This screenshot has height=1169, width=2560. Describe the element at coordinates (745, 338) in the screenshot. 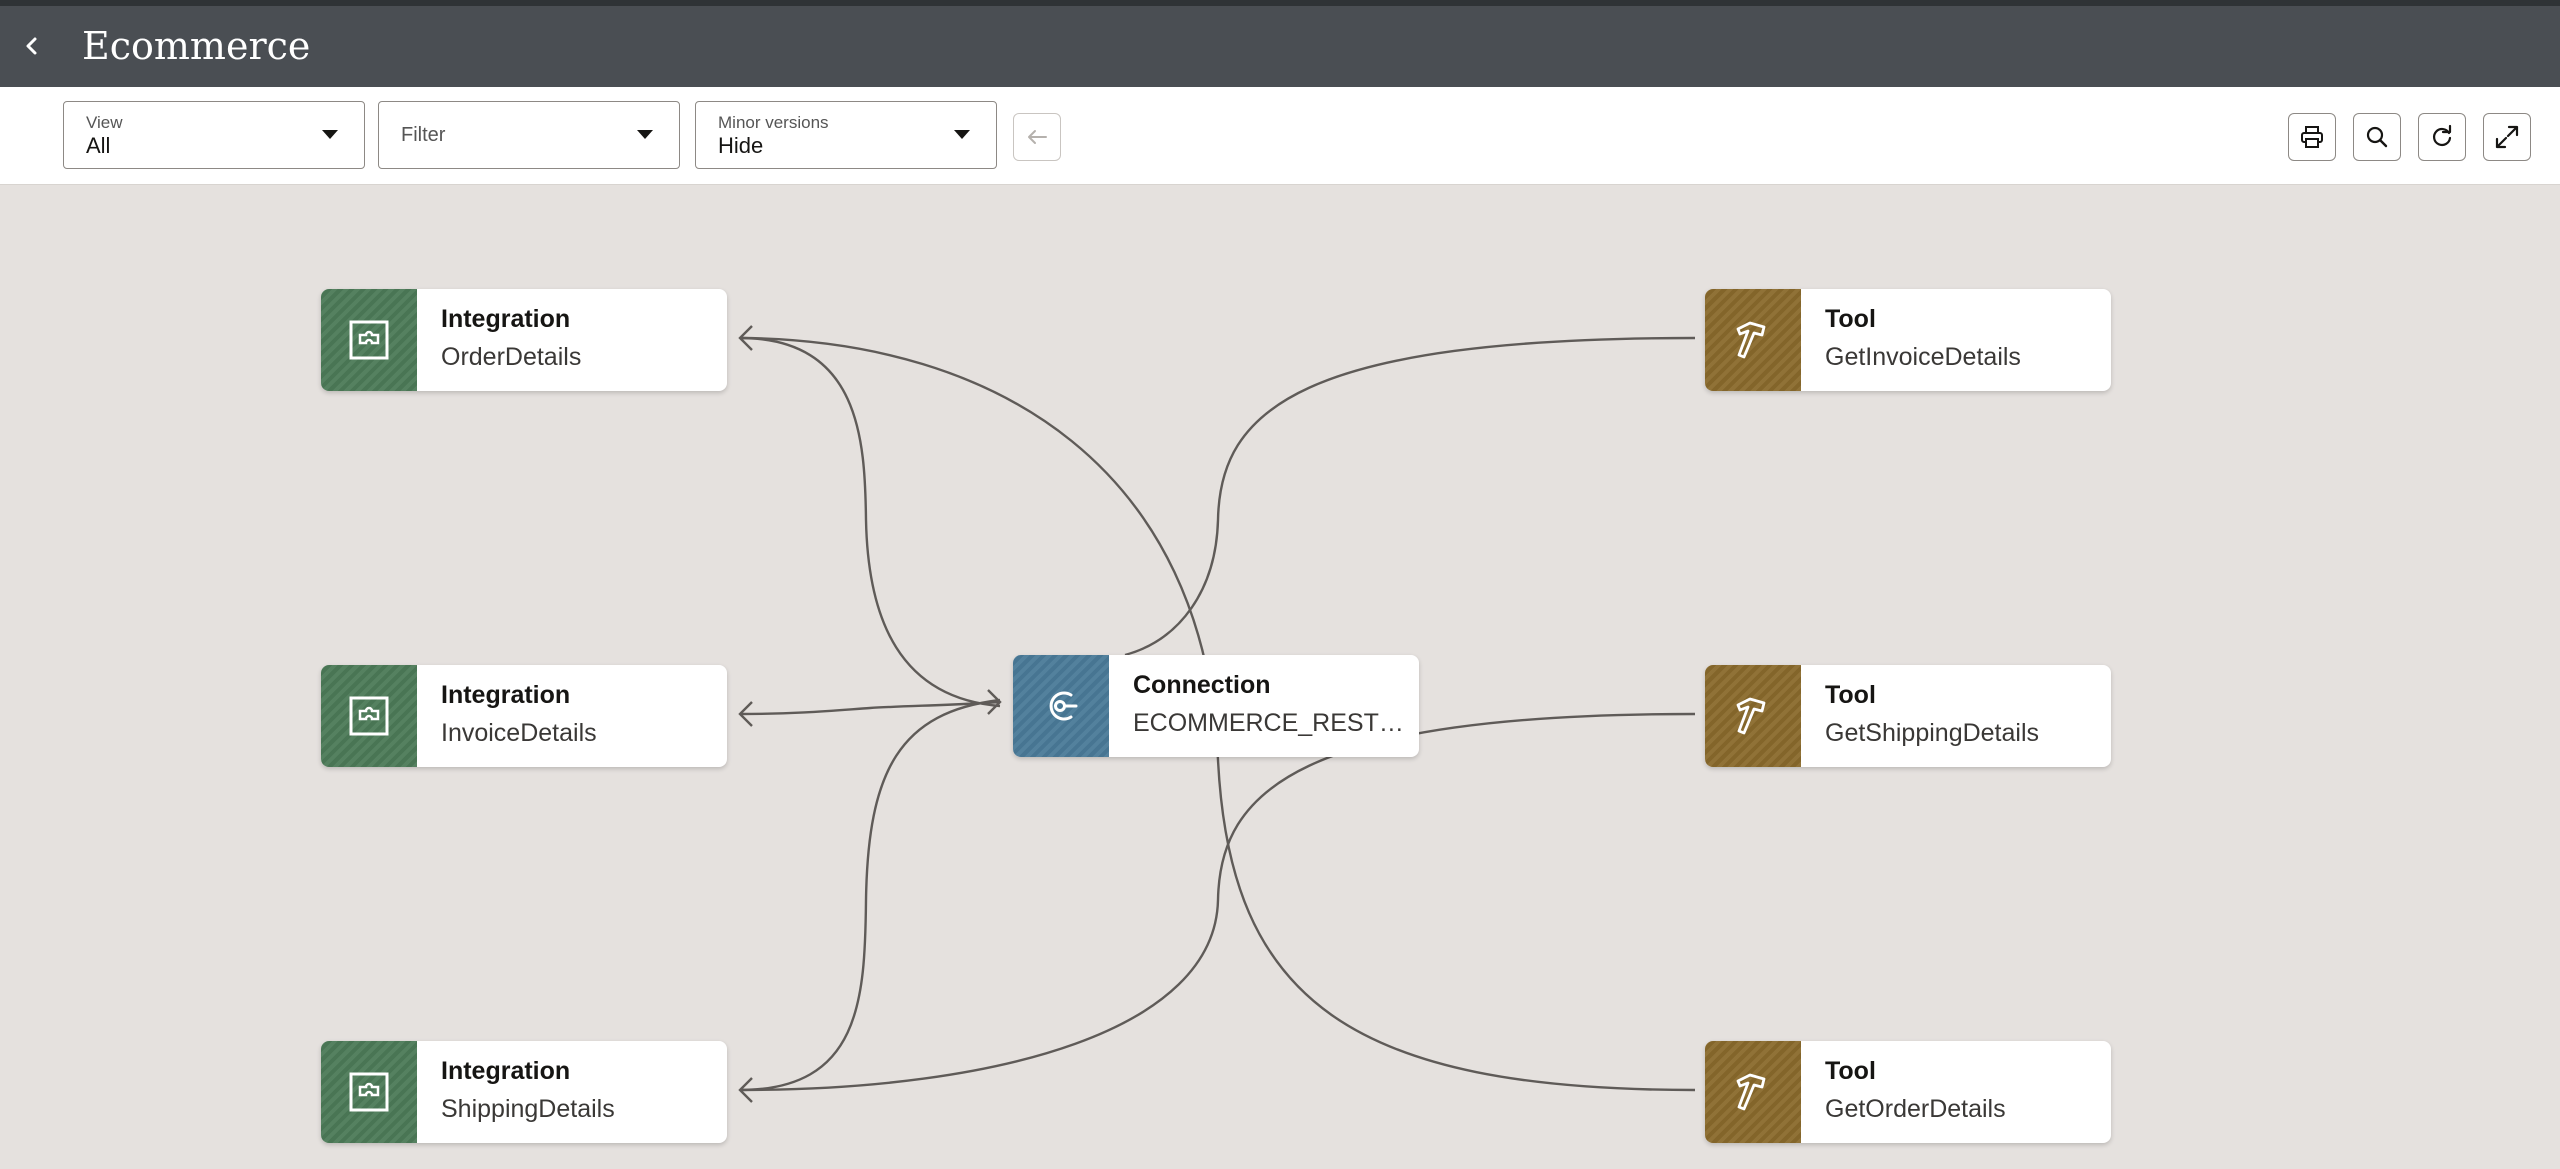

I see `arrowhead-order` at that location.